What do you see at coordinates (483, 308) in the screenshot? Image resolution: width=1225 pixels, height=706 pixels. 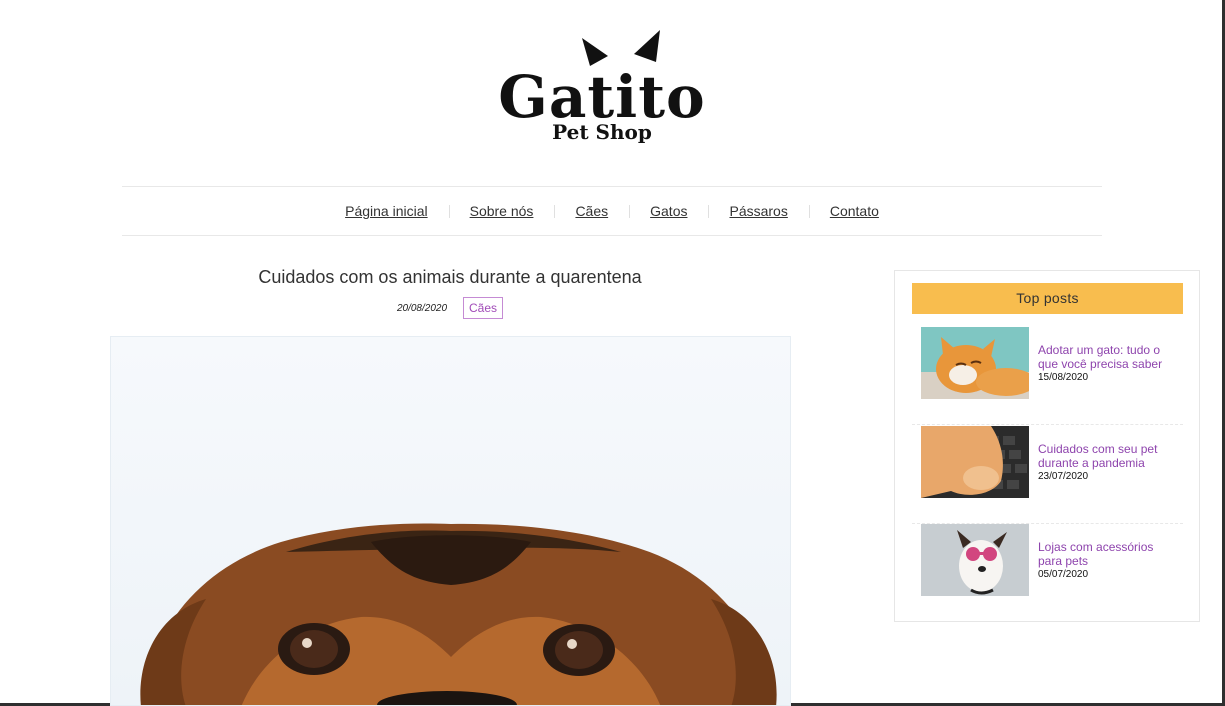 I see `post-category-tag: Cães` at bounding box center [483, 308].